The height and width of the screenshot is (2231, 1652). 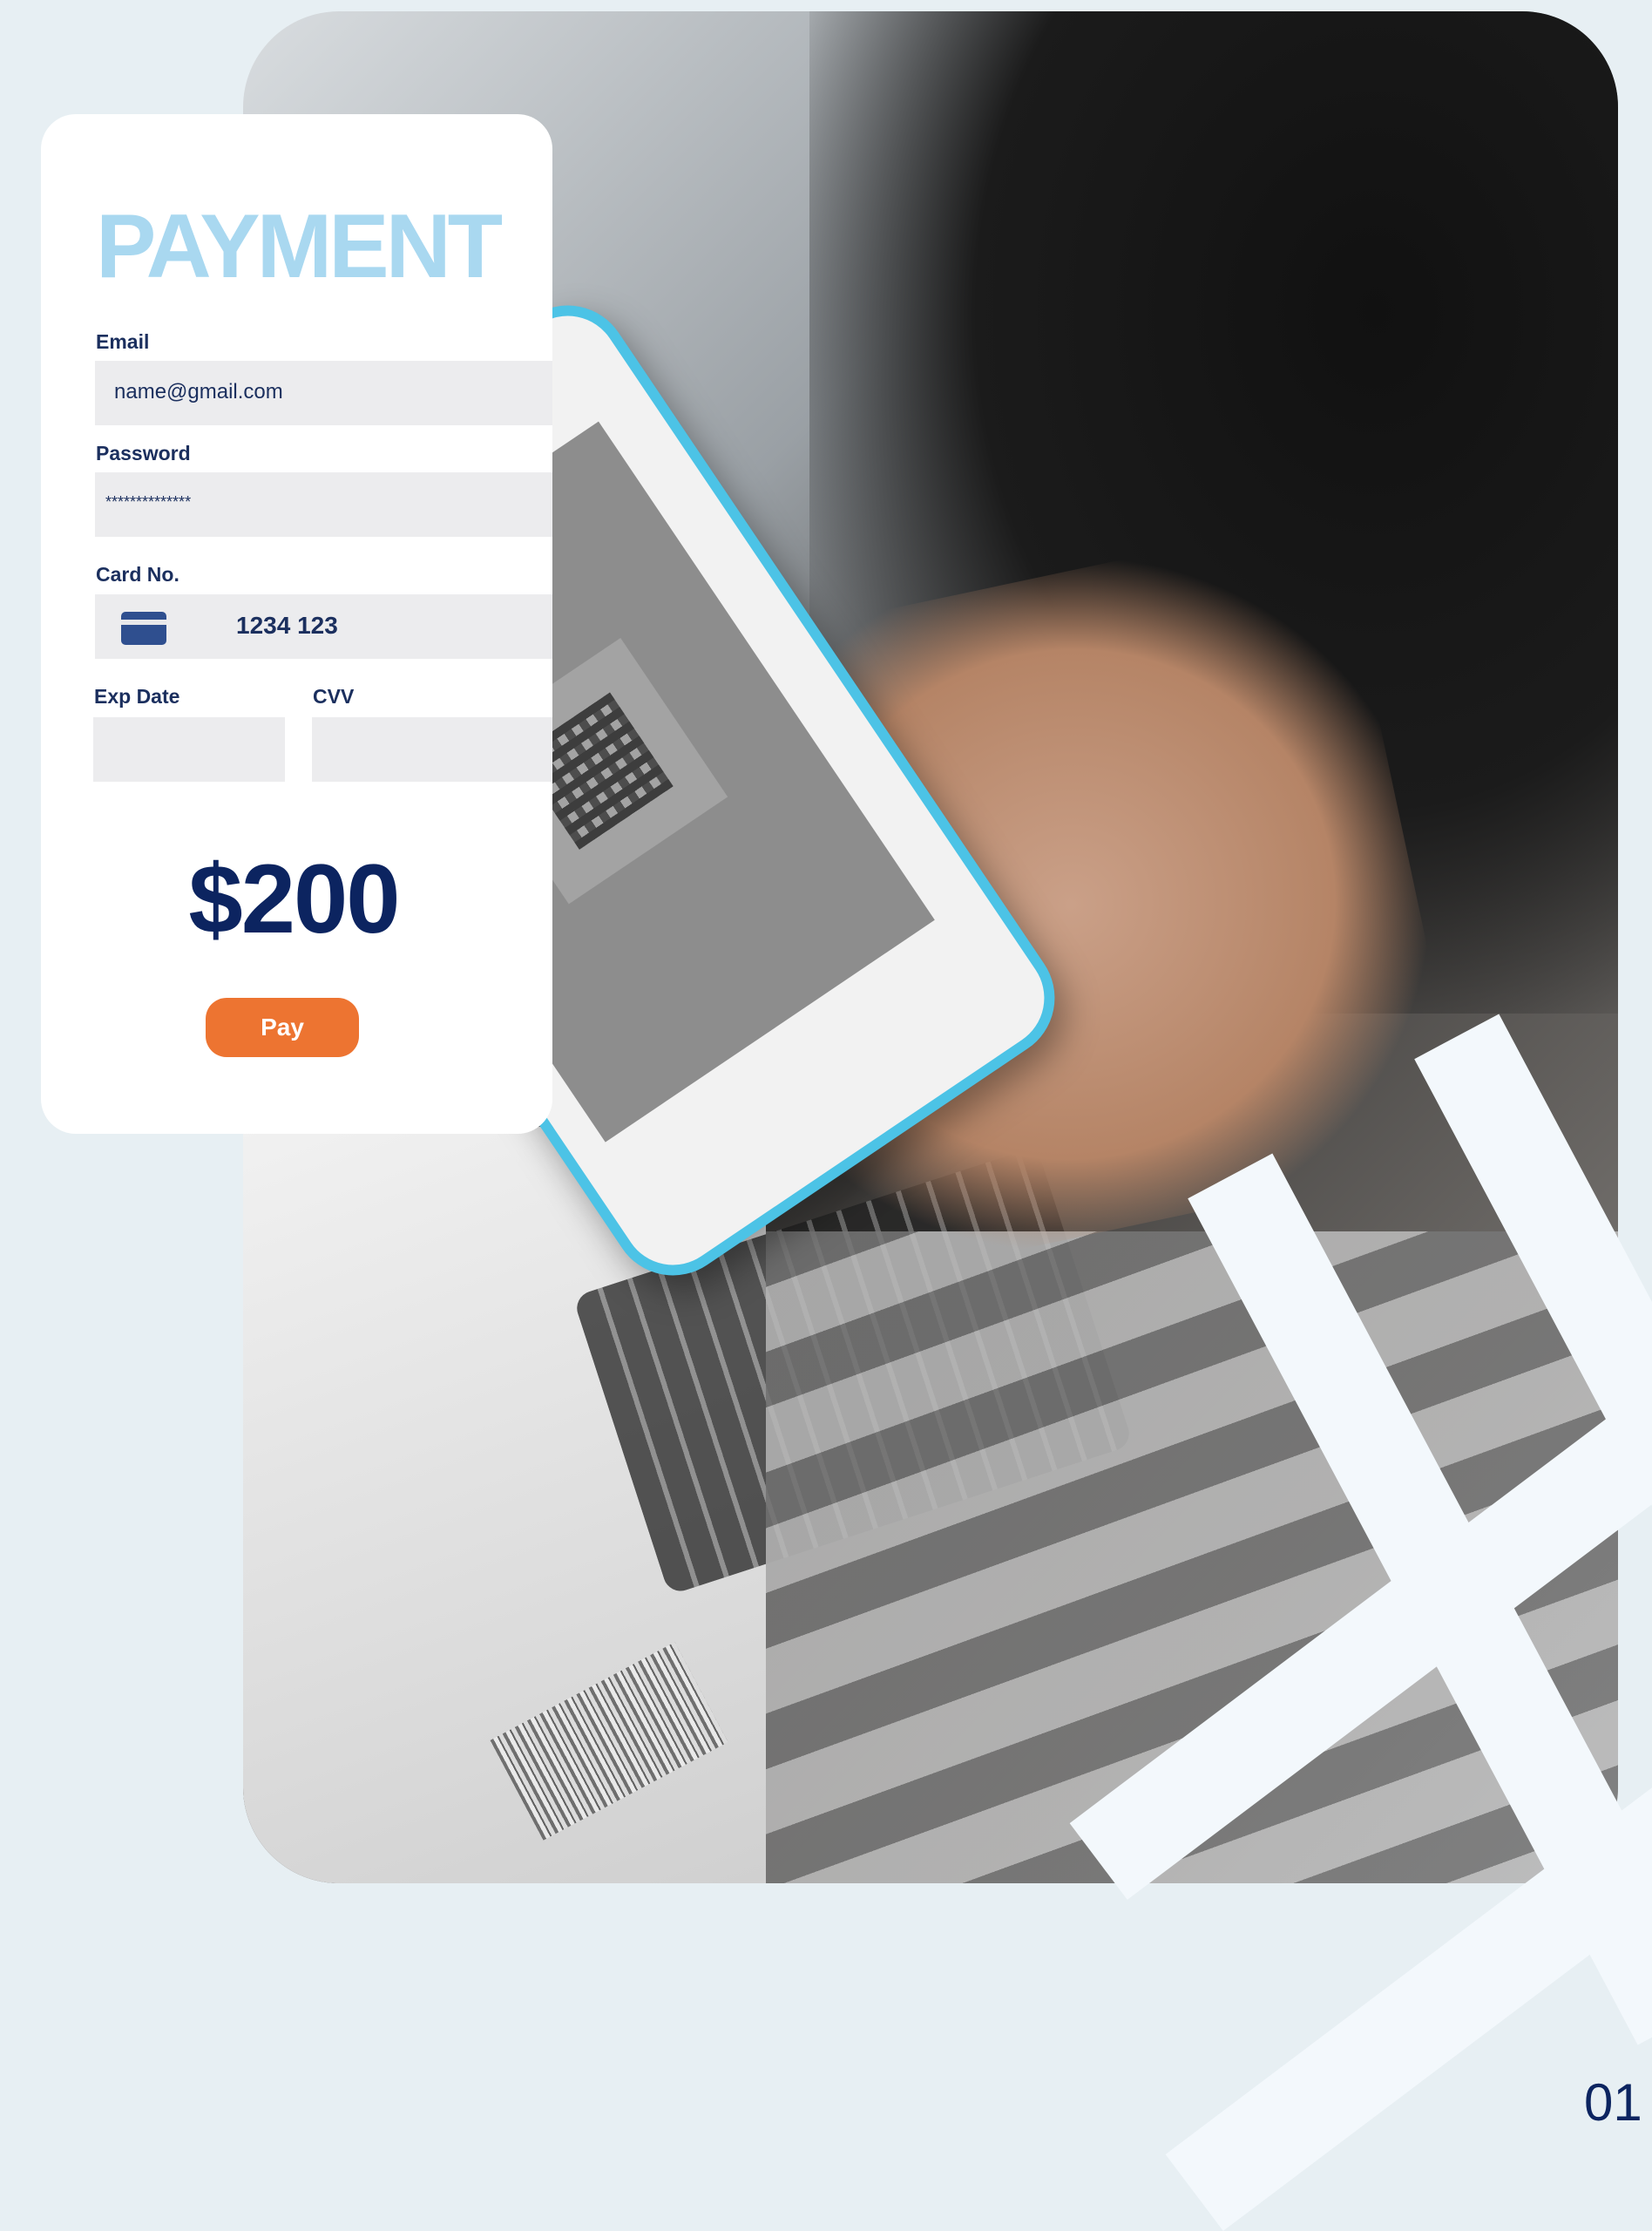 What do you see at coordinates (334, 696) in the screenshot?
I see `cvv-label: CVV` at bounding box center [334, 696].